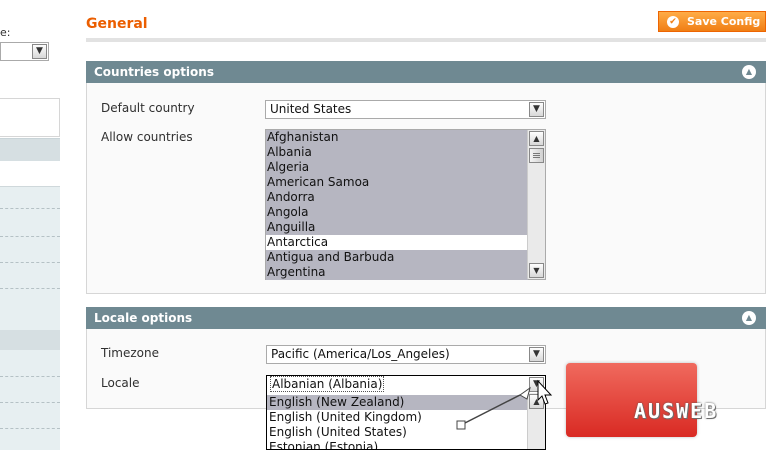  Describe the element at coordinates (461, 425) in the screenshot. I see `annotation-handle` at that location.